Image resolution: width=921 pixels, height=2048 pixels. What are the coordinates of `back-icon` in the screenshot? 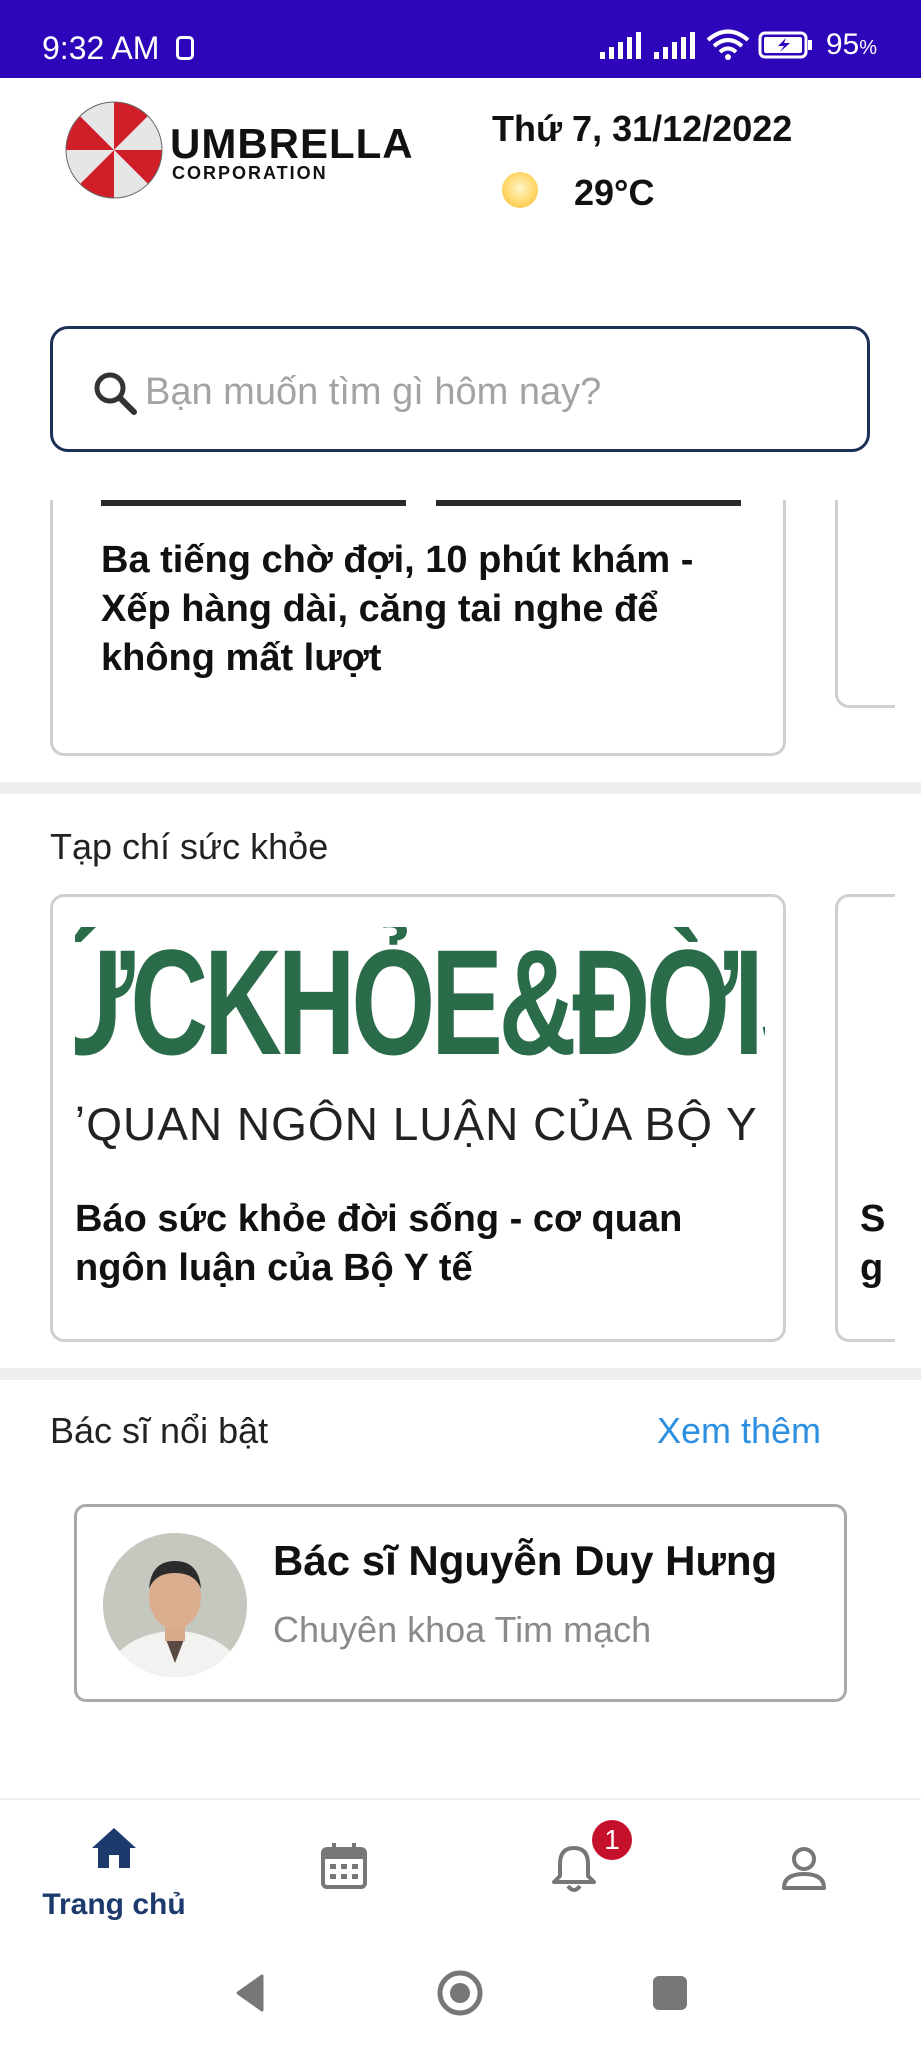 It's located at (251, 1993).